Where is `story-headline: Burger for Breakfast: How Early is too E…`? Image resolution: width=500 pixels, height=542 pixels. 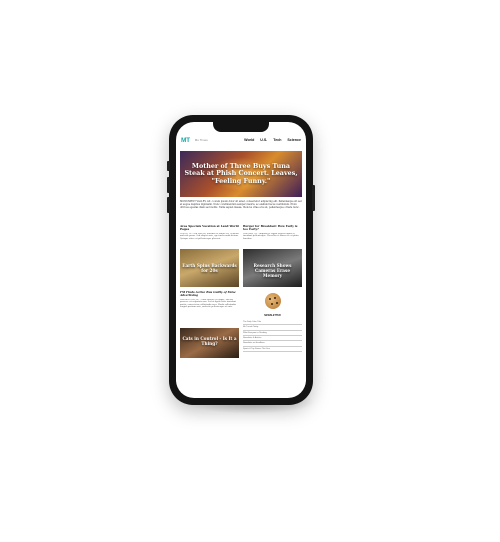
story-headline: Burger for Breakfast: How Early is too E… is located at coordinates (272, 228).